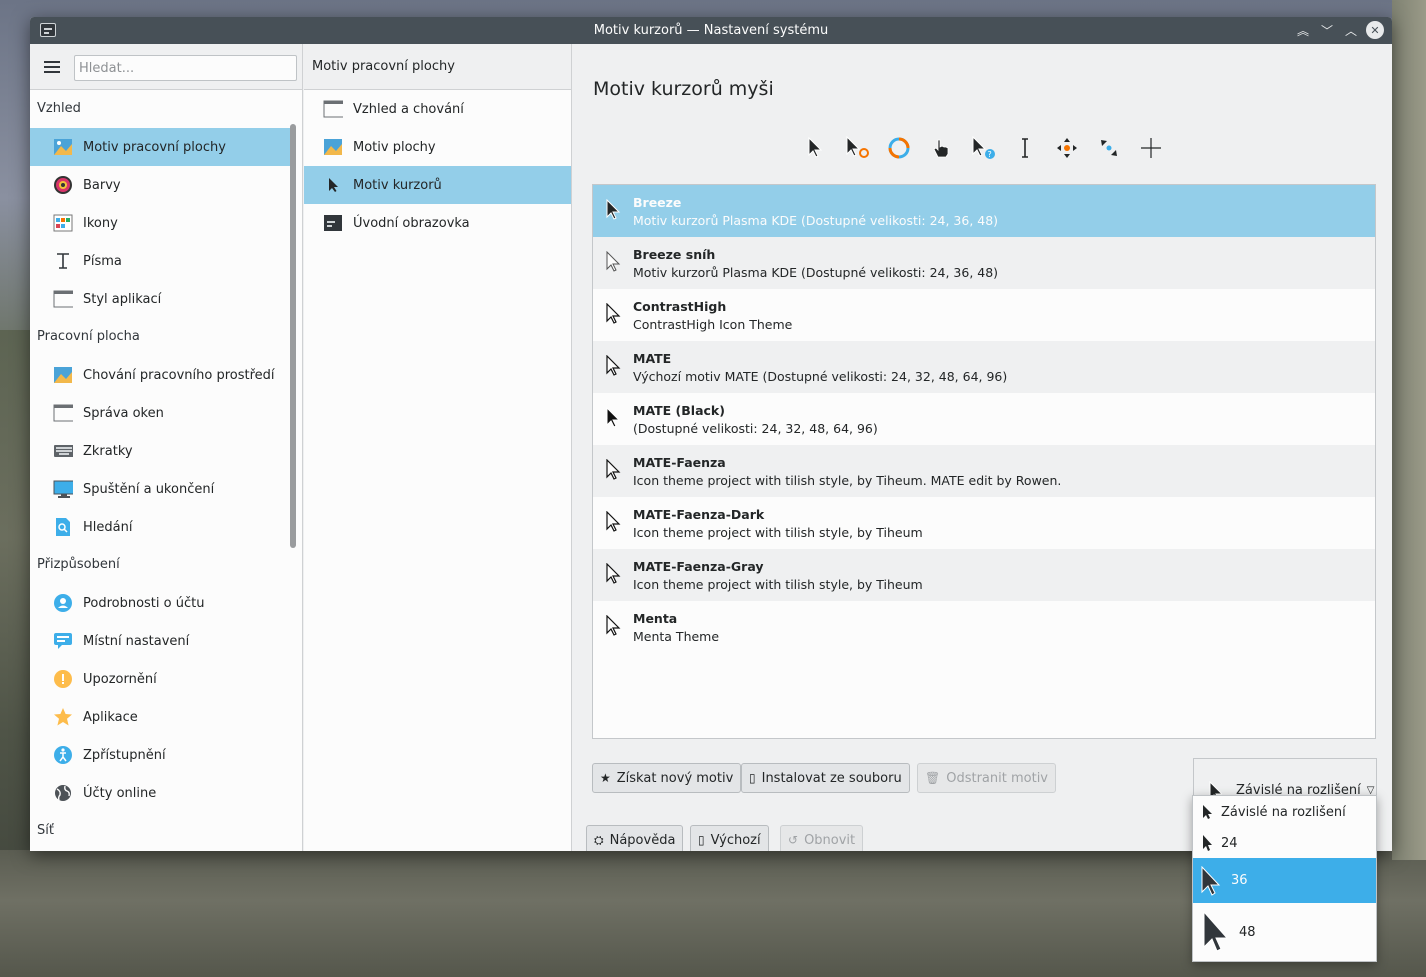 The height and width of the screenshot is (977, 1426). I want to click on sidebar-item-label: Upozornění, so click(120, 679).